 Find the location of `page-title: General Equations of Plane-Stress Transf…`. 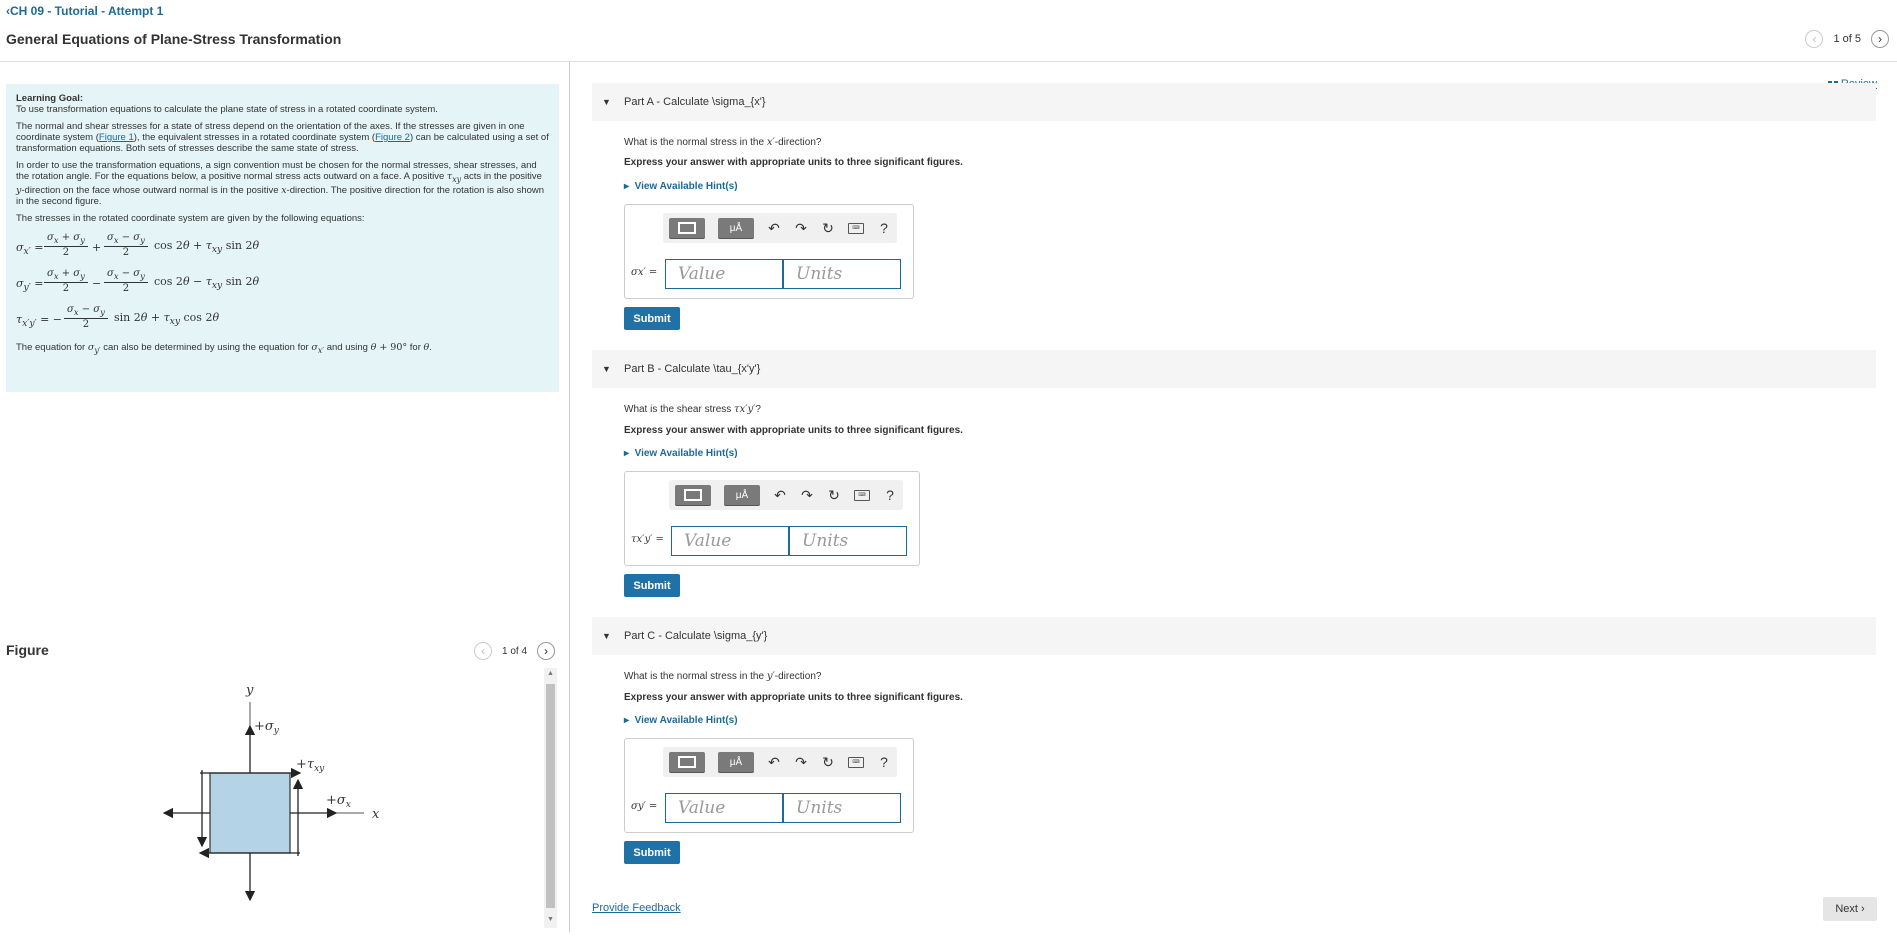

page-title: General Equations of Plane-Stress Transf… is located at coordinates (174, 39).